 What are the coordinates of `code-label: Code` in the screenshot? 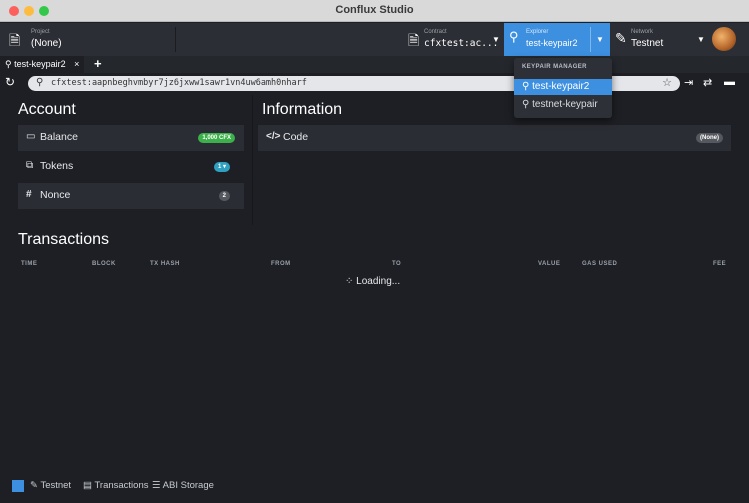 It's located at (296, 137).